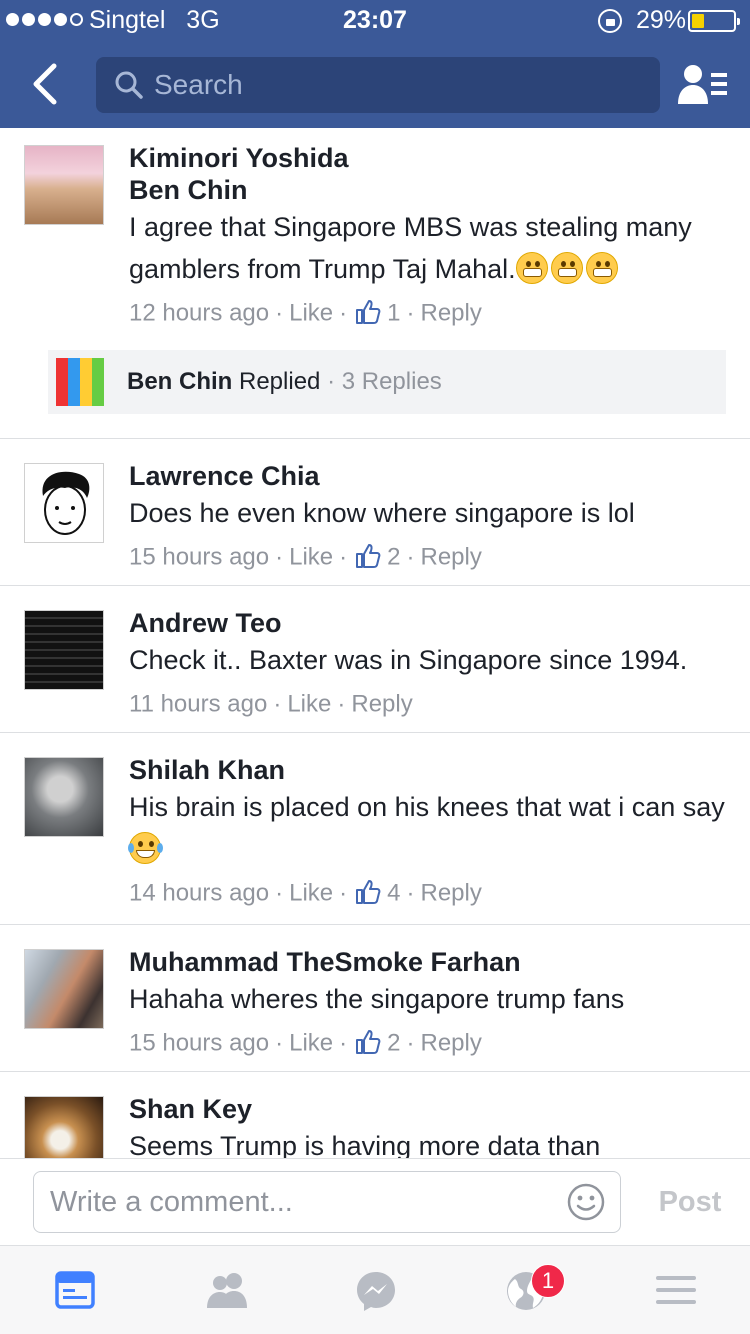 Image resolution: width=750 pixels, height=1334 pixels. I want to click on top-bar: Singtel 3G 23:07 29% Search, so click(375, 64).